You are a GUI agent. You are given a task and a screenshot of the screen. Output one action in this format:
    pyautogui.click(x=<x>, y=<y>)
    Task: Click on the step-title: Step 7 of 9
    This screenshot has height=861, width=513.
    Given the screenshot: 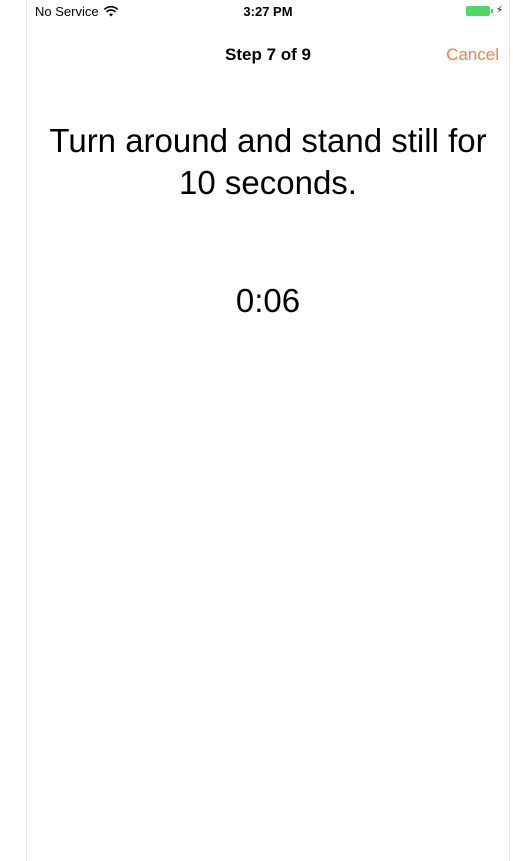 What is the action you would take?
    pyautogui.click(x=268, y=54)
    